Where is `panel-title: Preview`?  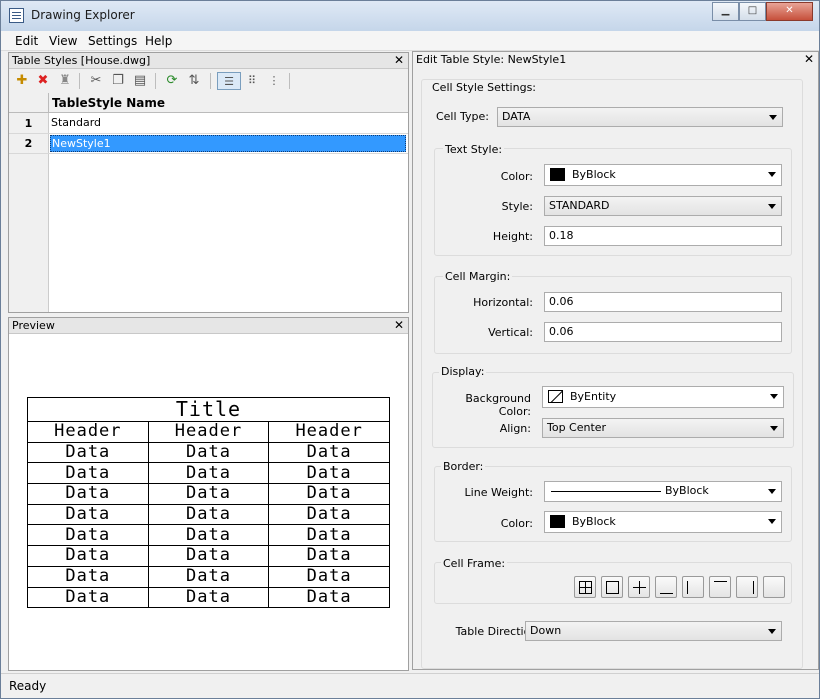
panel-title: Preview is located at coordinates (33, 325).